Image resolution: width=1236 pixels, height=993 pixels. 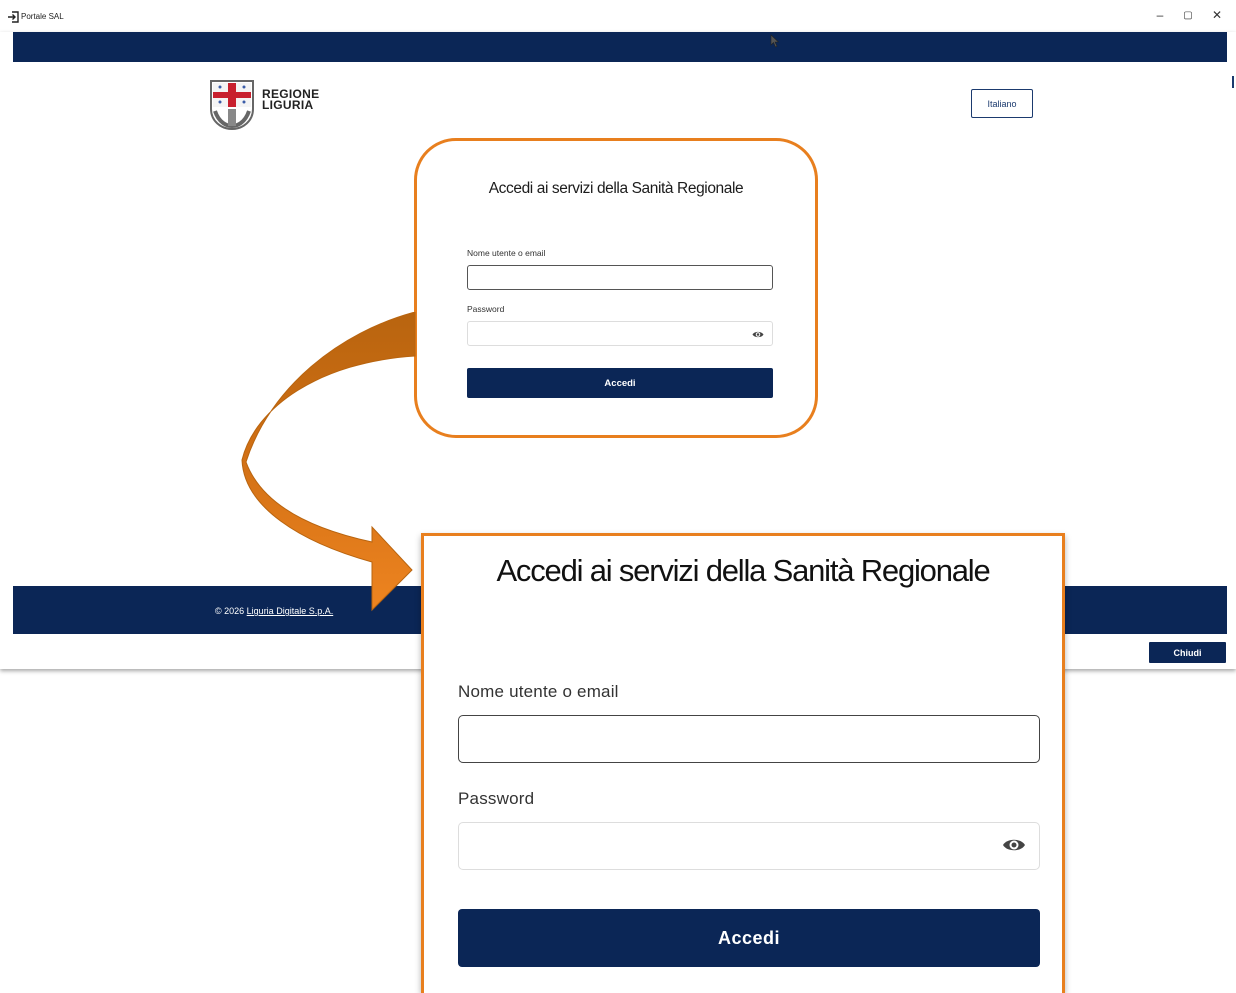 I want to click on logo-text: REGIONE LIGURIA, so click(x=290, y=100).